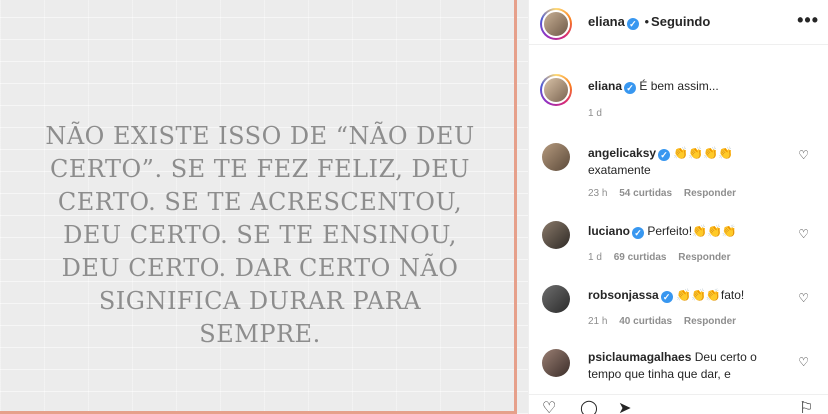 The height and width of the screenshot is (414, 828). I want to click on comment-text: luciano ✓ Perfeito!👏👏👏, so click(688, 231).